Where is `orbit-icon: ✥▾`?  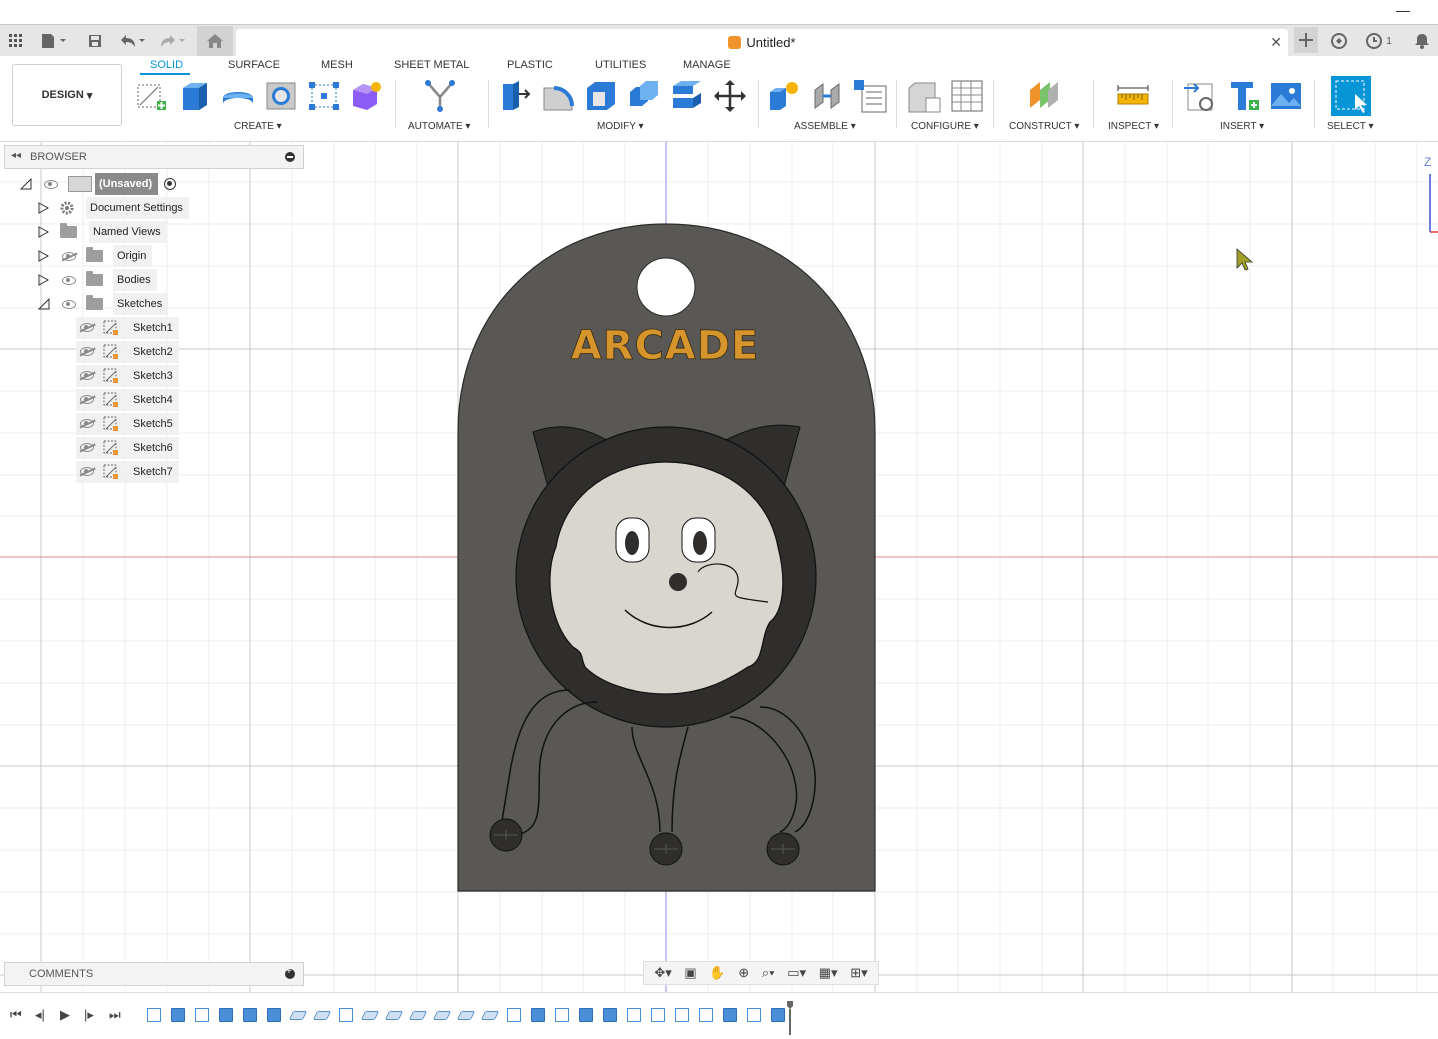 orbit-icon: ✥▾ is located at coordinates (662, 973).